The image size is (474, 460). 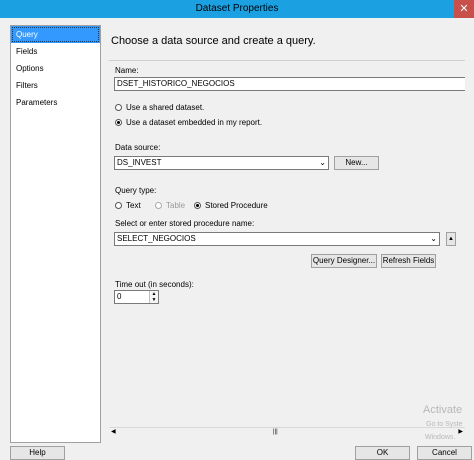 I want to click on close-button: ✕, so click(x=464, y=9).